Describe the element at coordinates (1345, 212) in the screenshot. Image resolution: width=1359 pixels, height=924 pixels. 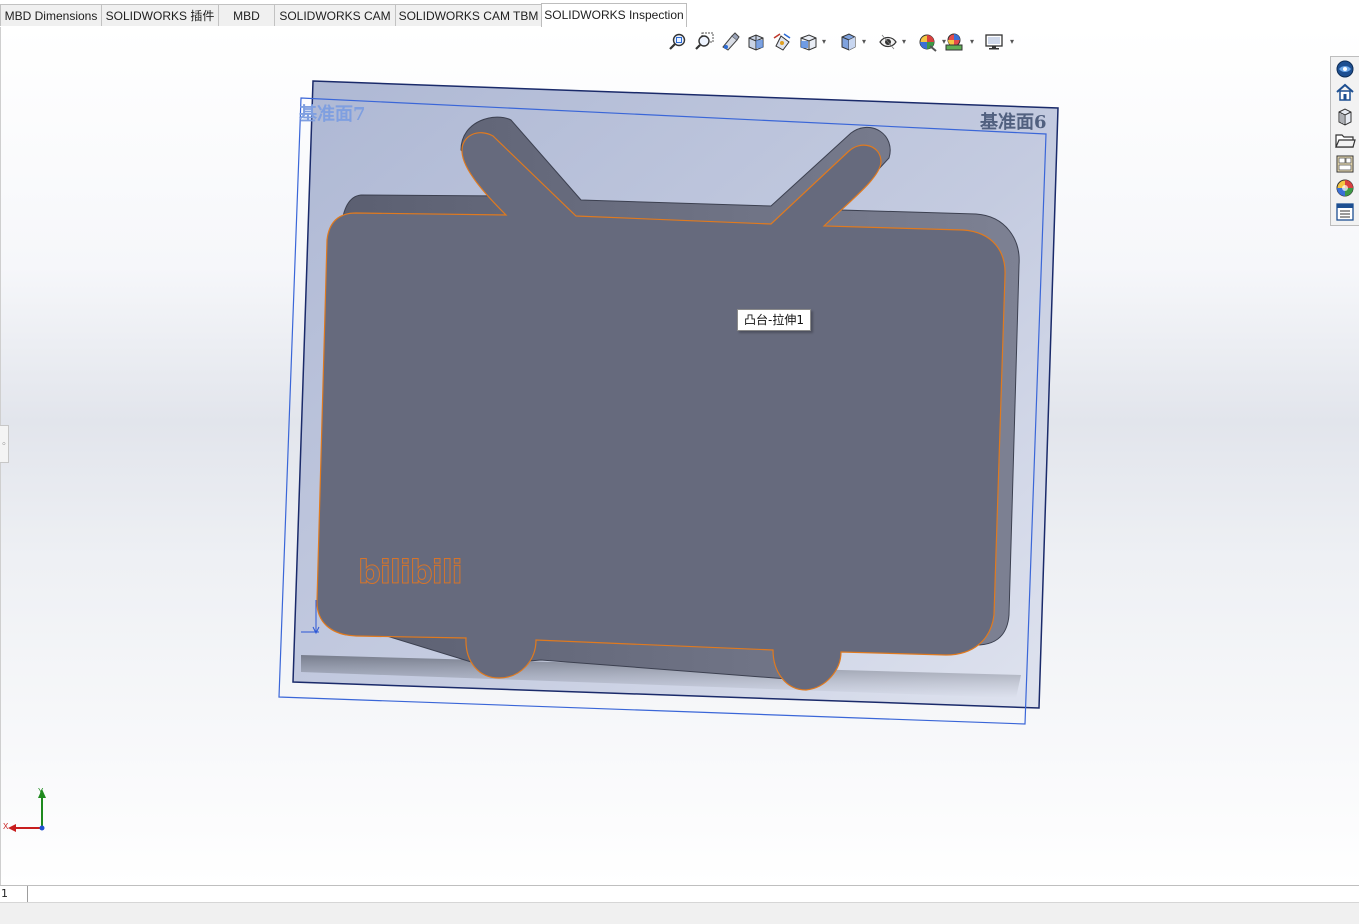
I see `custom-properties-icon` at that location.